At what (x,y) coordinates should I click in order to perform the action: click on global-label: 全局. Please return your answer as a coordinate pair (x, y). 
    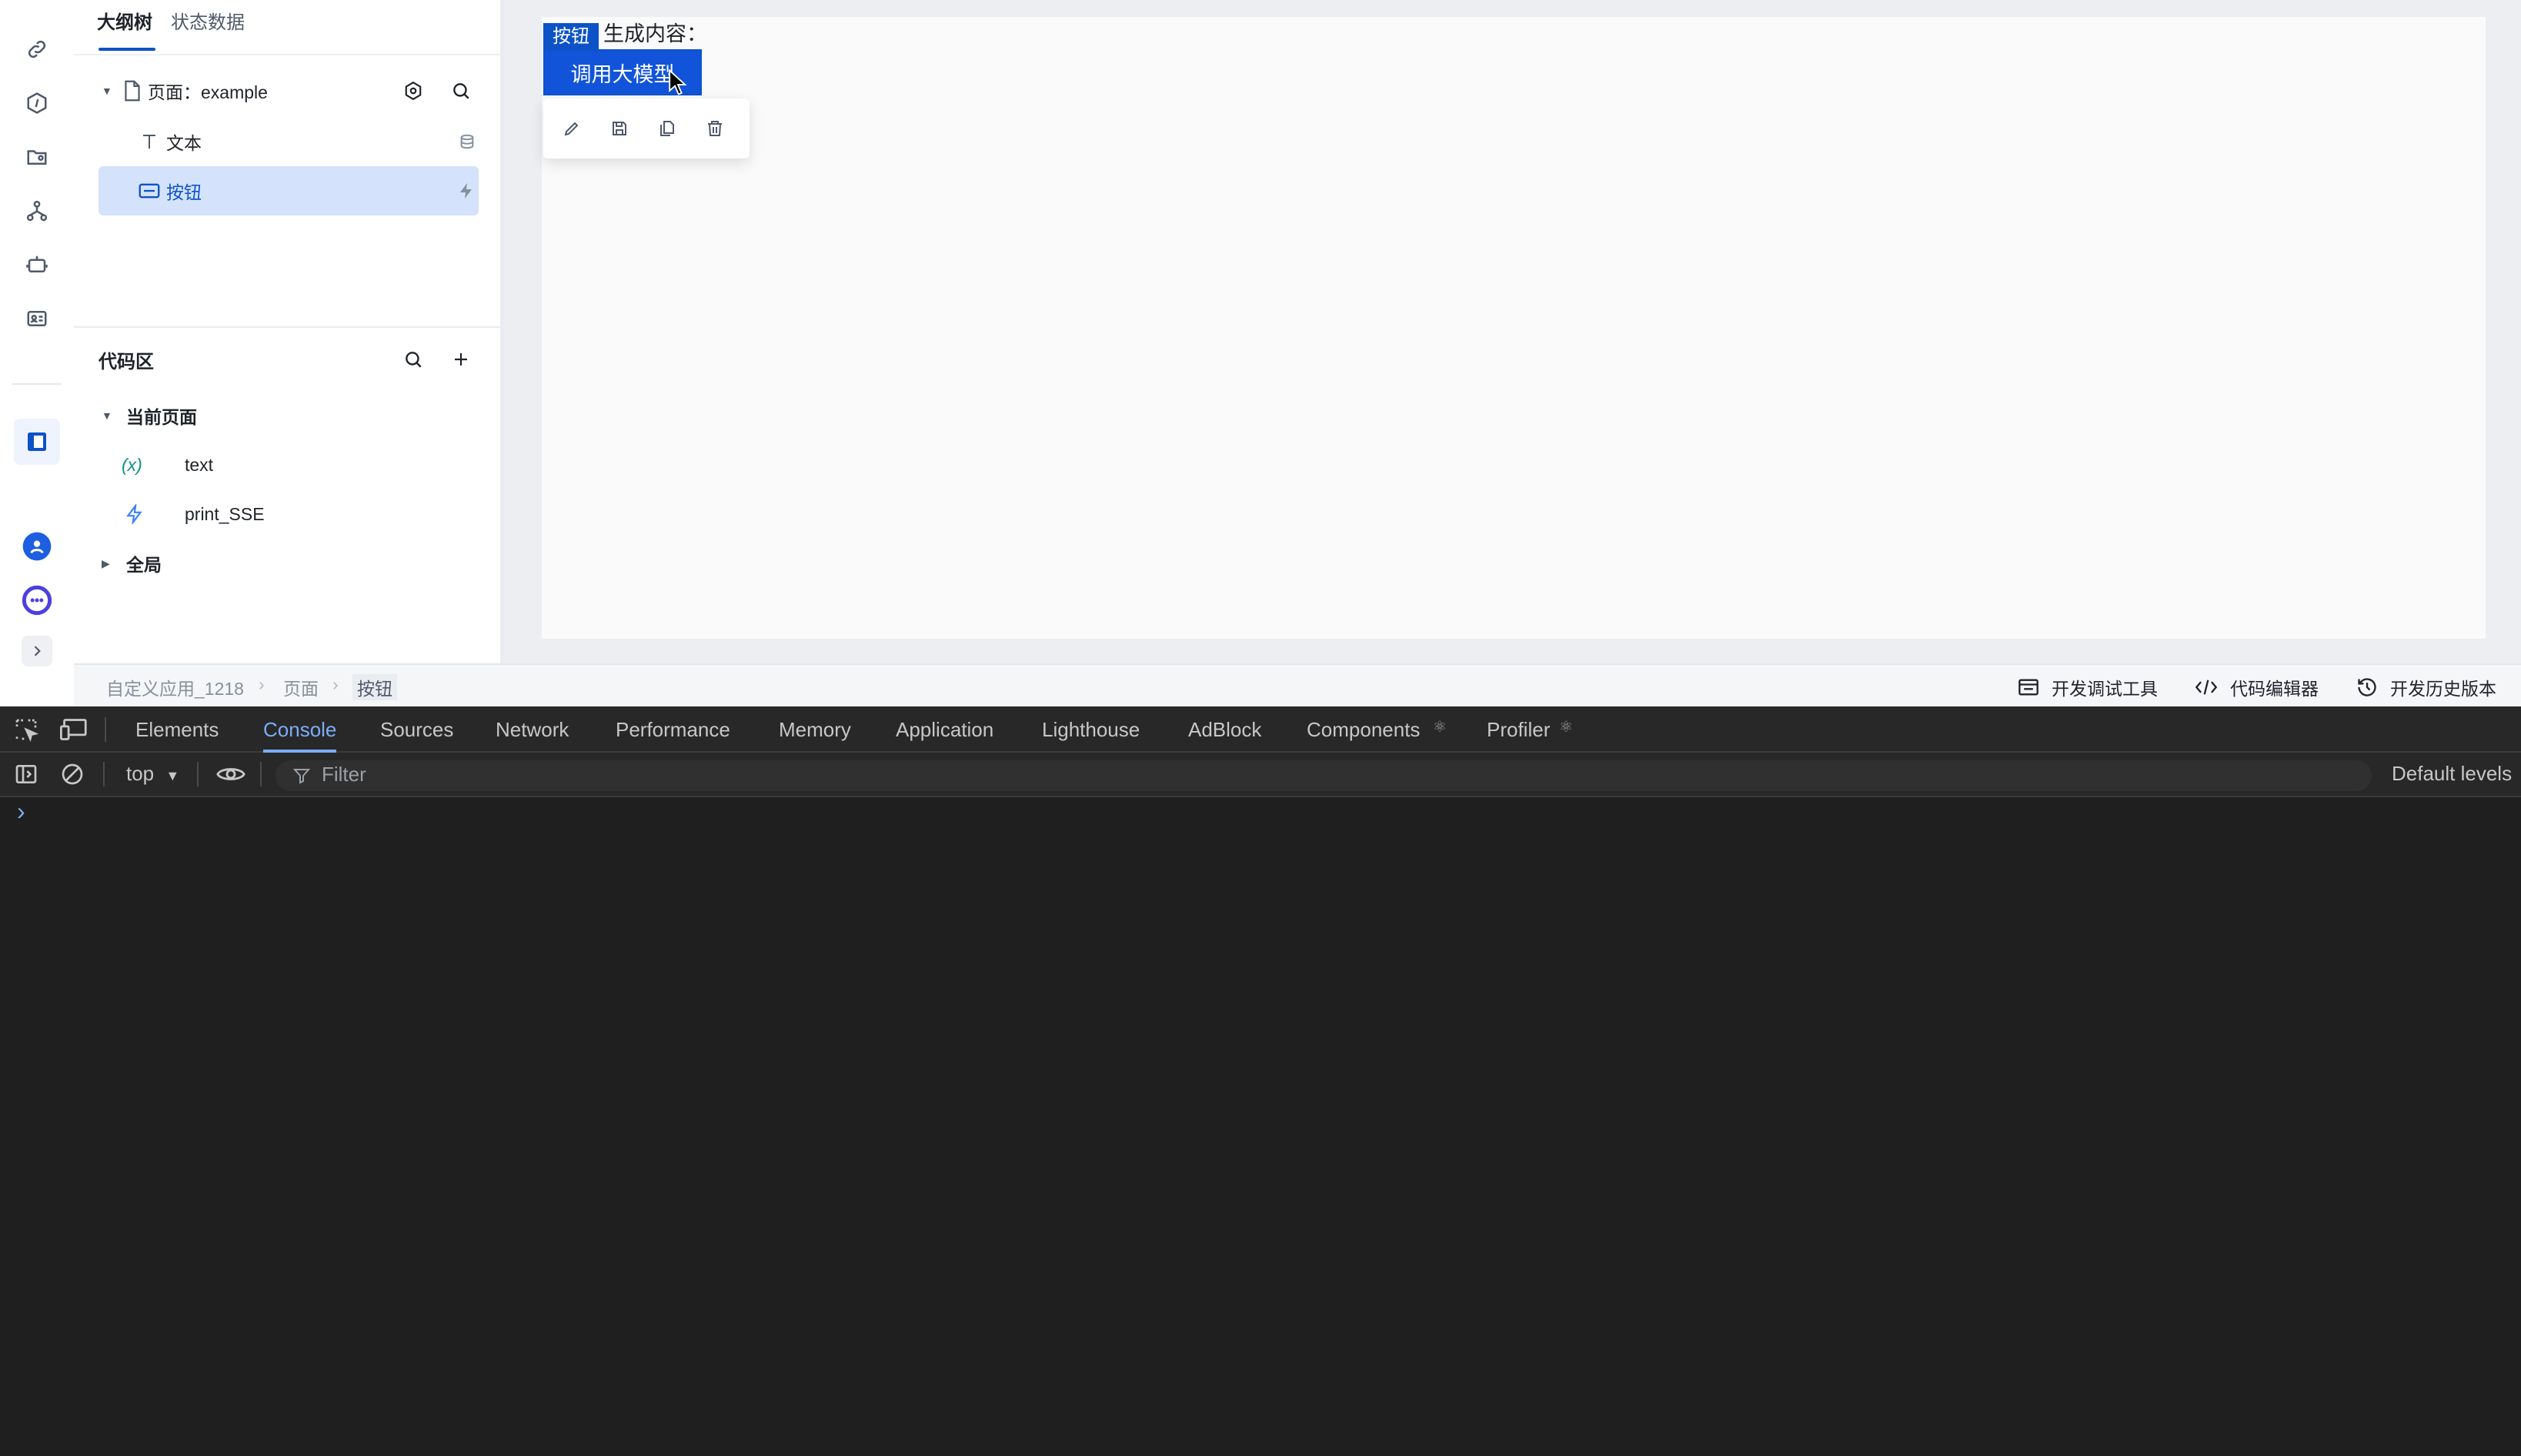
    Looking at the image, I should click on (144, 565).